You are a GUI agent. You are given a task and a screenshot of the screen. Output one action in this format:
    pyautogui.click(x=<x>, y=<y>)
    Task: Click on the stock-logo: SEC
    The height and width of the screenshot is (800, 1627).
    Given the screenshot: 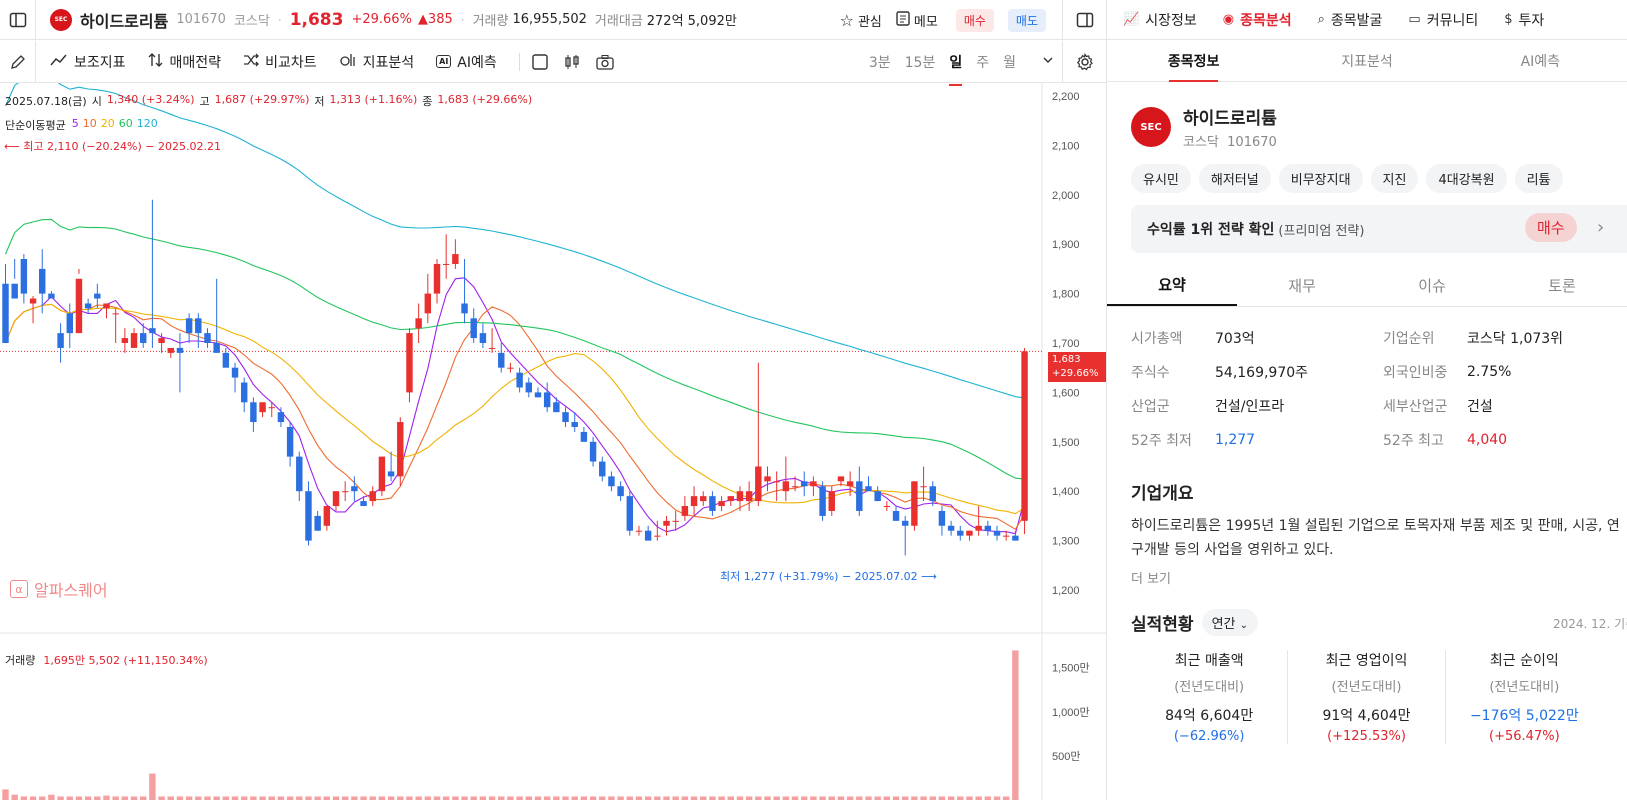 What is the action you would take?
    pyautogui.click(x=61, y=19)
    